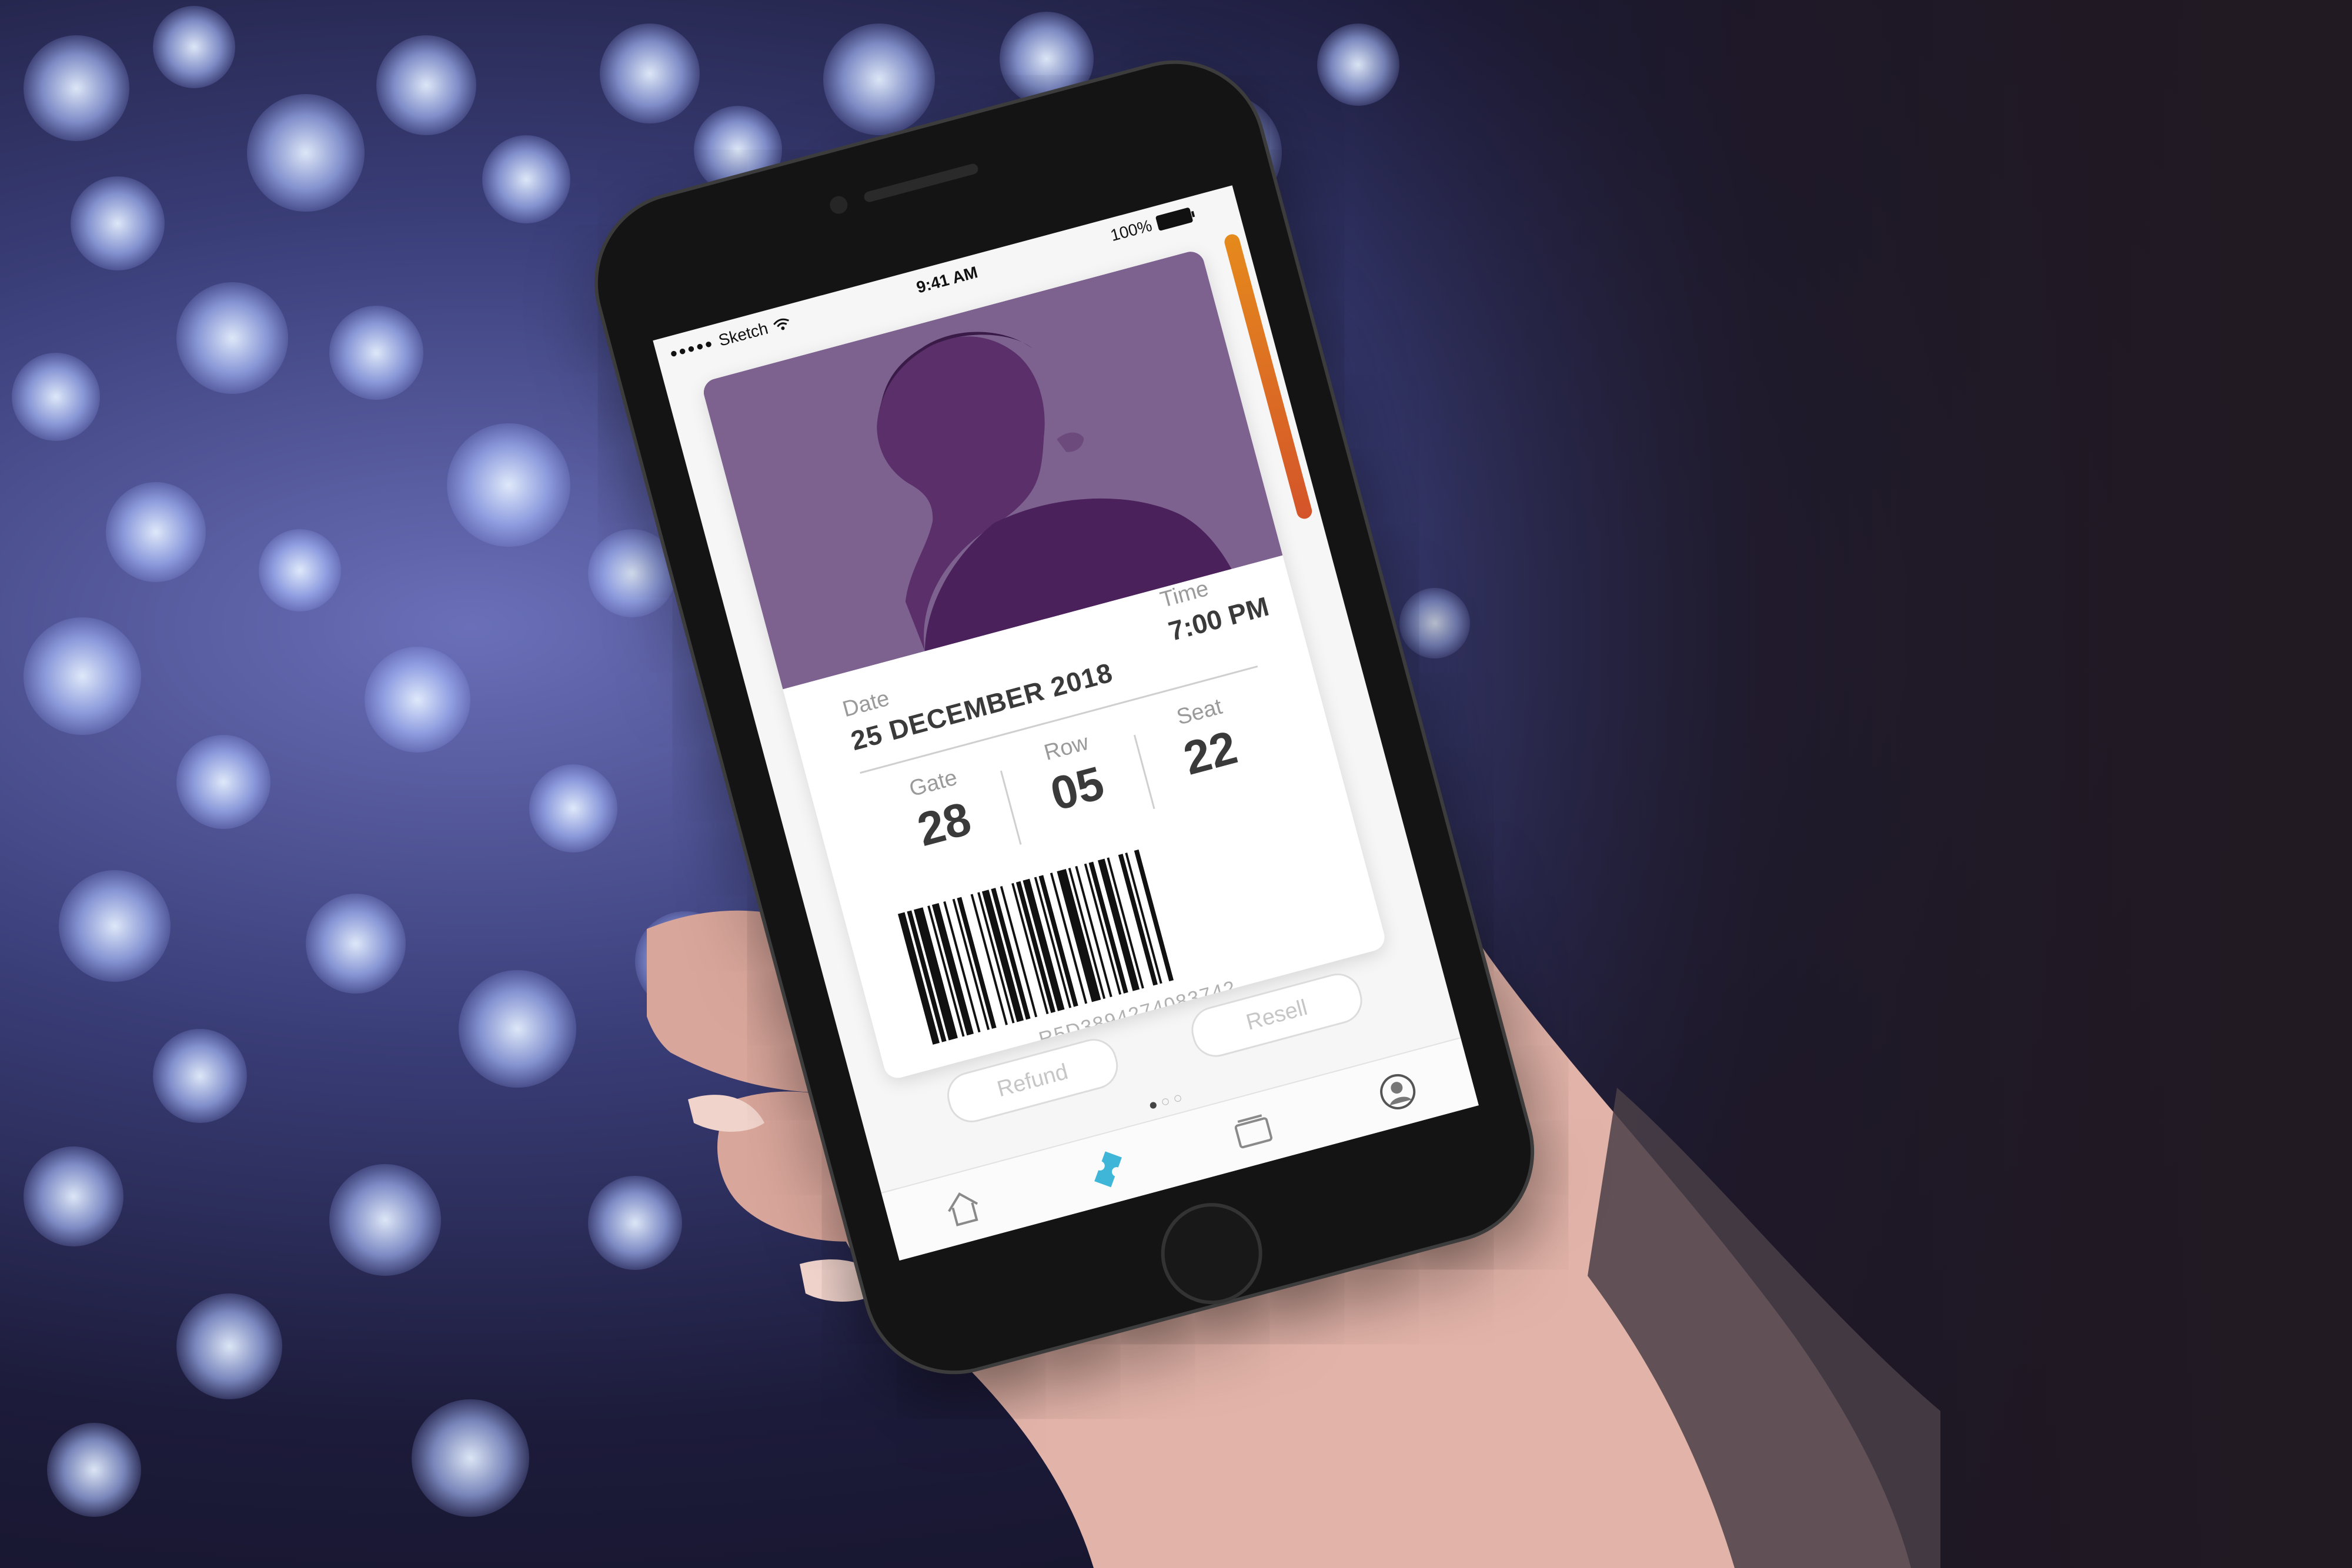 Image resolution: width=2352 pixels, height=1568 pixels. Describe the element at coordinates (1131, 231) in the screenshot. I see `battery-percent: 100%` at that location.